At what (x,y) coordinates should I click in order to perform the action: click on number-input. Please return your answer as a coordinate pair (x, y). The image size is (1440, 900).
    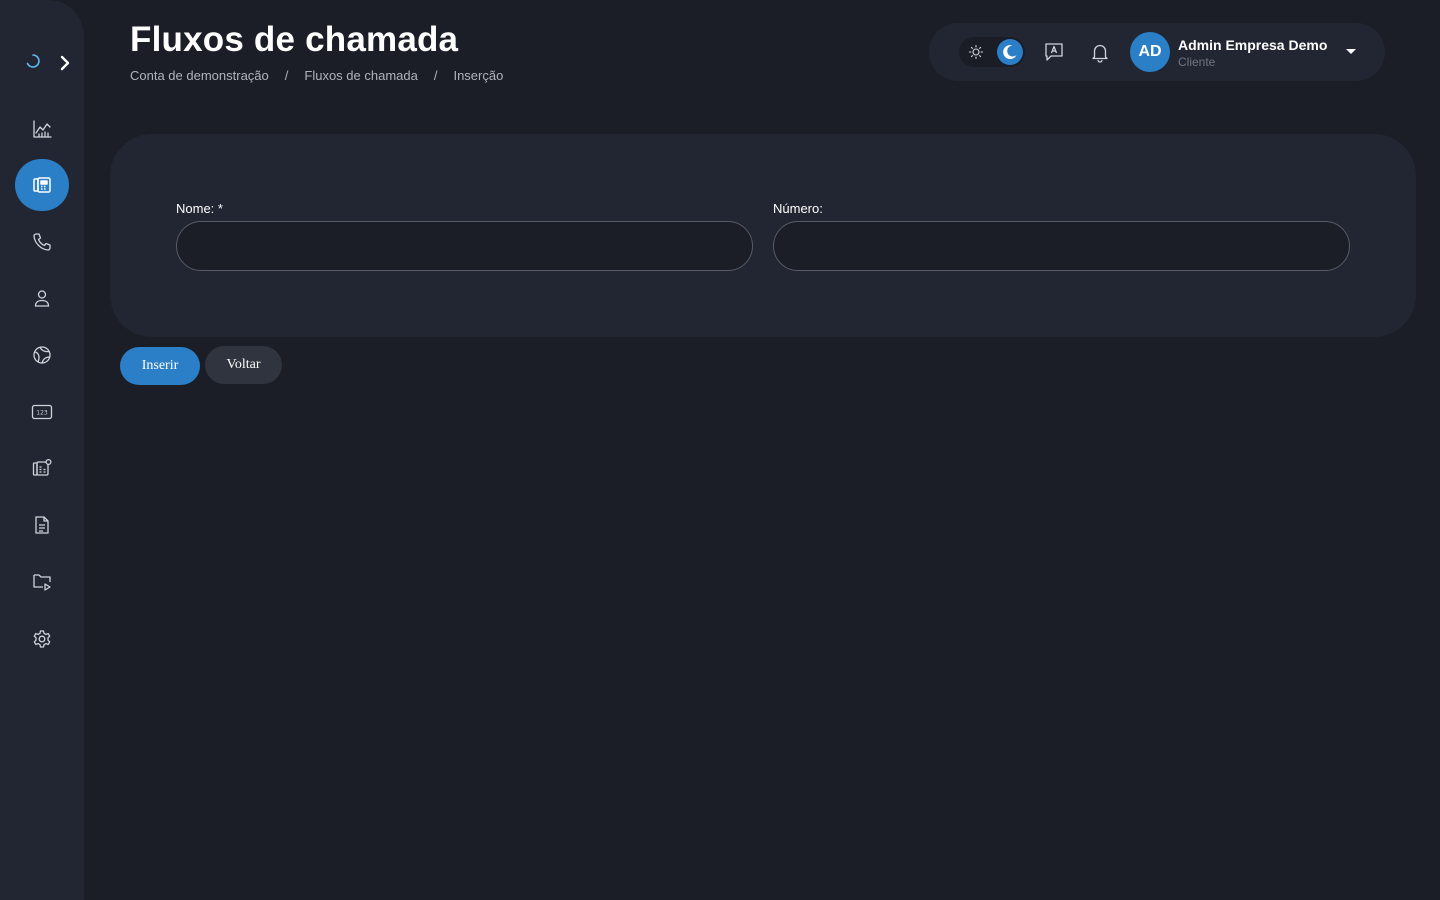
    Looking at the image, I should click on (1061, 246).